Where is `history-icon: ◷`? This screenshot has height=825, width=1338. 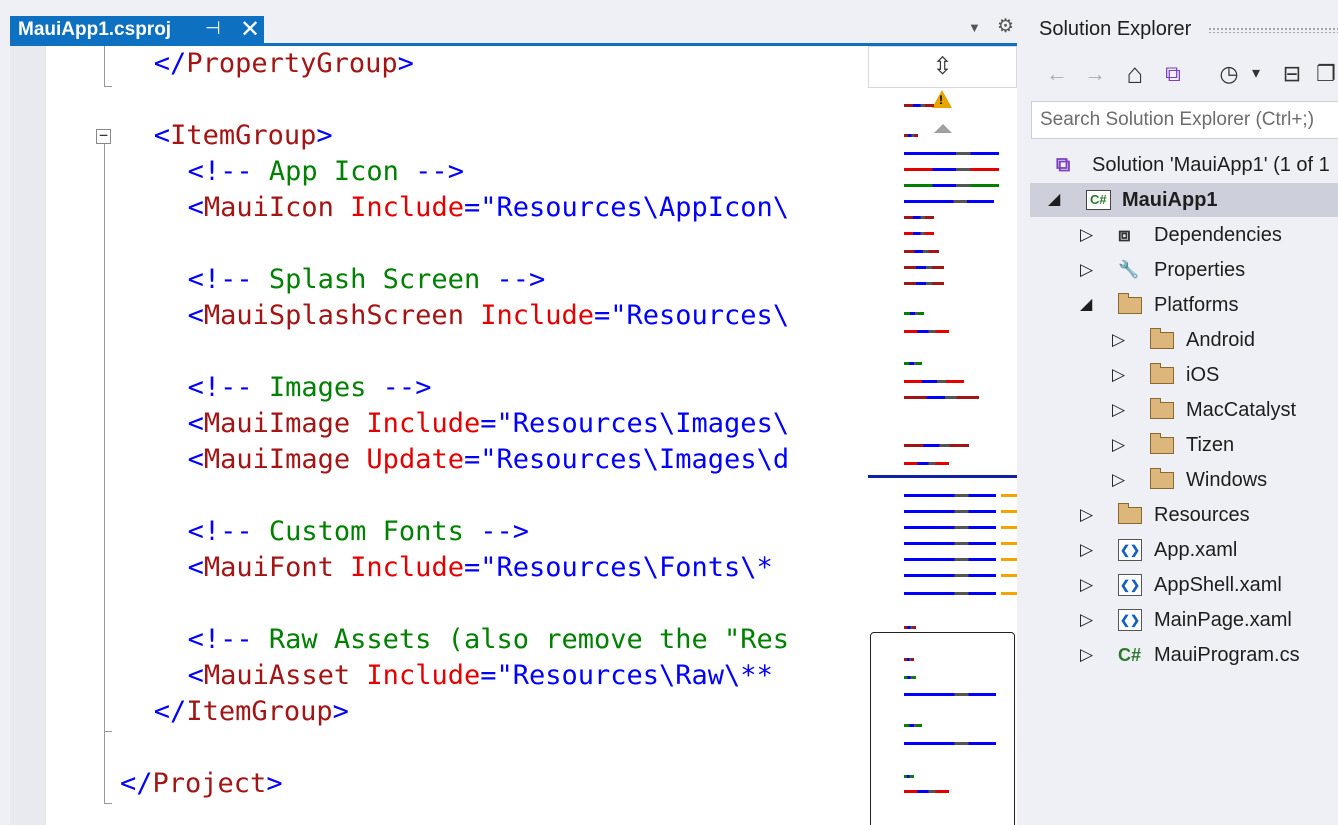 history-icon: ◷ is located at coordinates (1229, 74).